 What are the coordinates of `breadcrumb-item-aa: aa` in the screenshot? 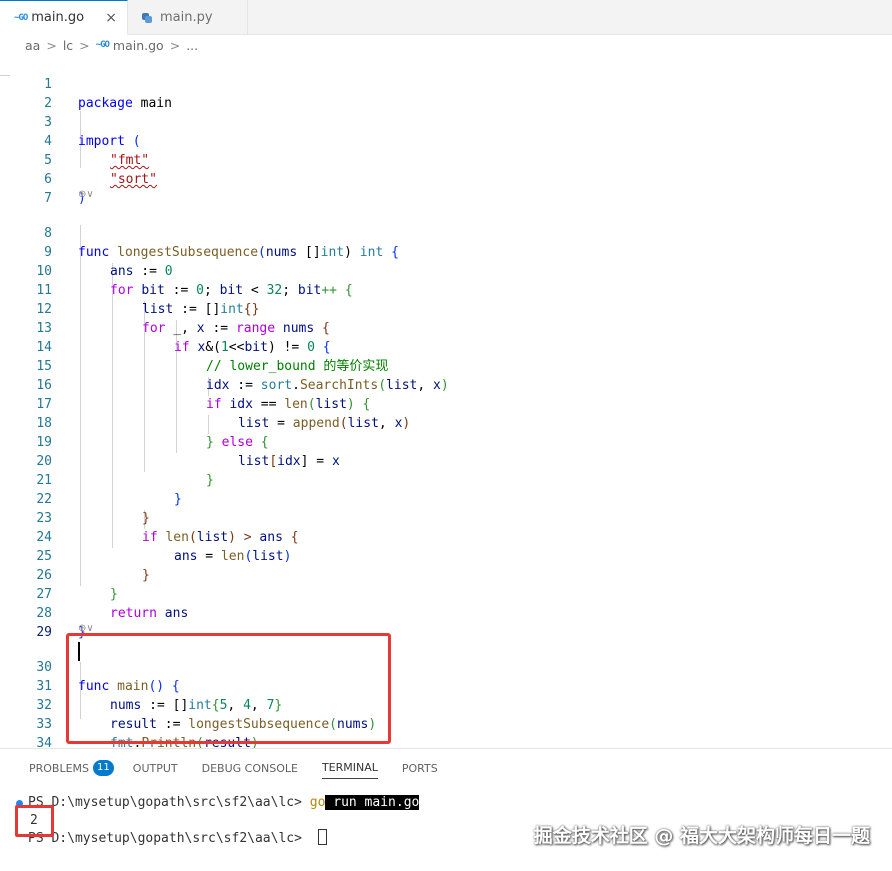 It's located at (32, 45).